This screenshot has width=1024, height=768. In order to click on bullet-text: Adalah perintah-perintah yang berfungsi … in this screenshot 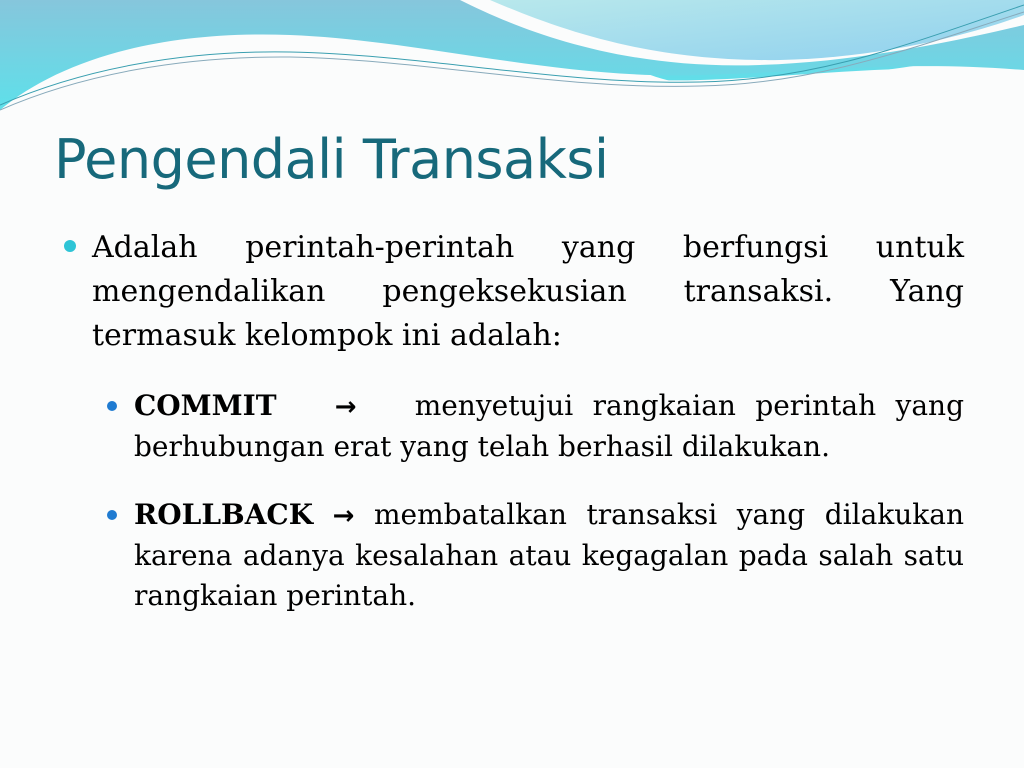, I will do `click(528, 291)`.